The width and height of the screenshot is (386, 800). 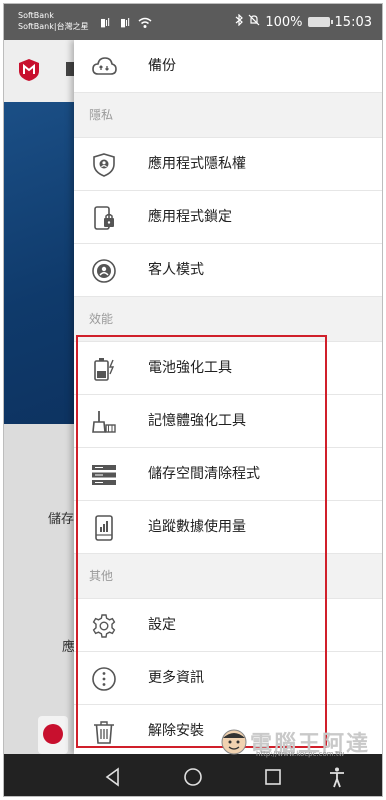 What do you see at coordinates (29, 70) in the screenshot?
I see `mcafee-logo-icon` at bounding box center [29, 70].